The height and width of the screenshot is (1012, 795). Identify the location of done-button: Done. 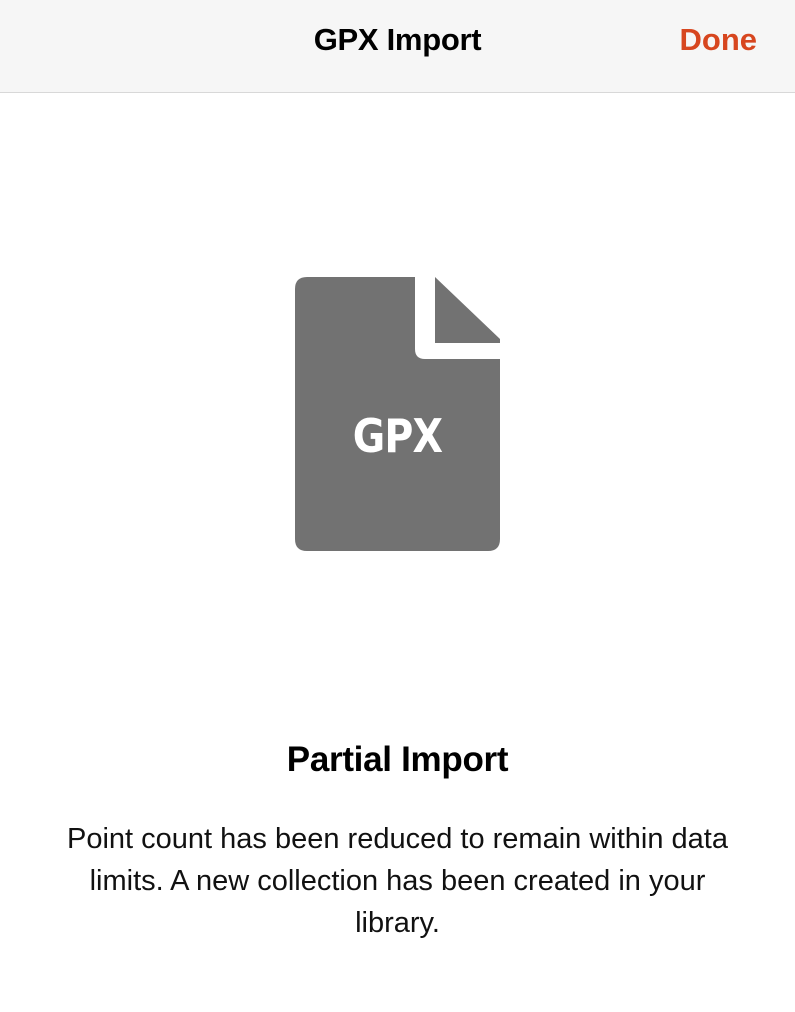
(719, 40).